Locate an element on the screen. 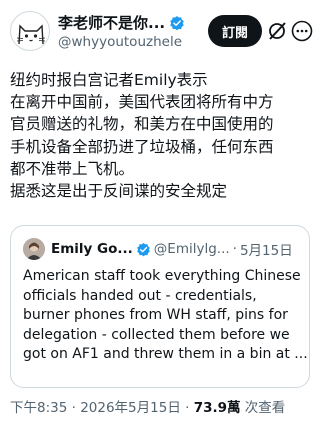  quoted-text-line: American staff took everything Chinese is located at coordinates (162, 276).